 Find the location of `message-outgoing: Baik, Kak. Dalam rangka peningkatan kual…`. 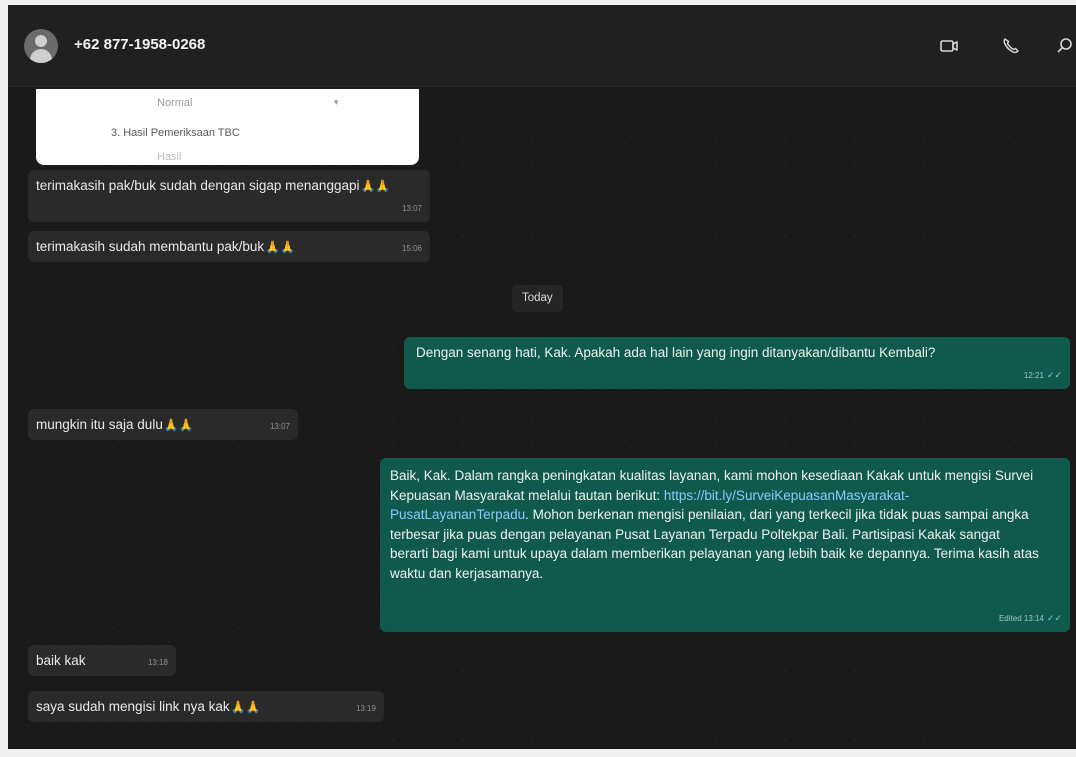

message-outgoing: Baik, Kak. Dalam rangka peningkatan kual… is located at coordinates (725, 545).